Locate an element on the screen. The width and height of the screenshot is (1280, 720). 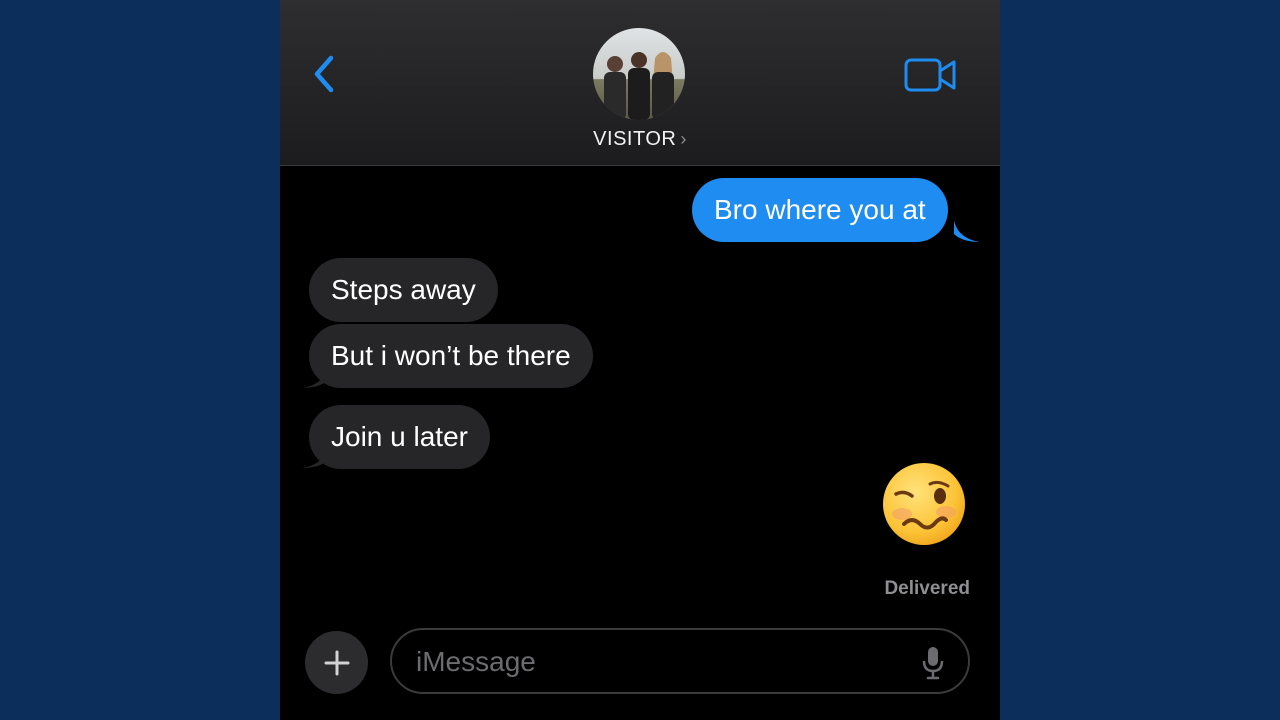
woozy-face-icon is located at coordinates (924, 504).